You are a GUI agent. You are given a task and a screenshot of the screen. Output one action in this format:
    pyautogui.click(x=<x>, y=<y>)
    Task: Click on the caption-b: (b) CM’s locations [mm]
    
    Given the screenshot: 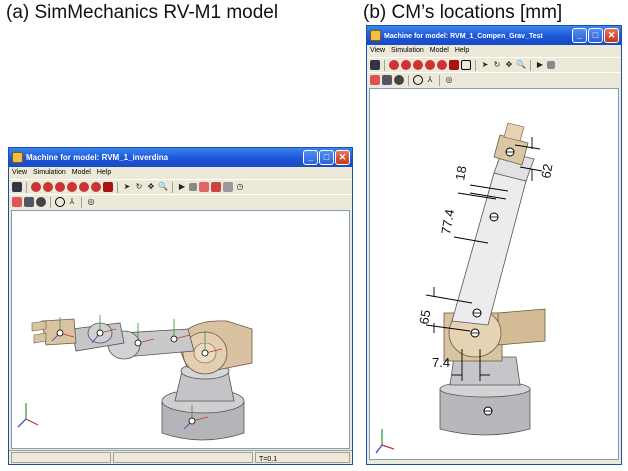 What is the action you would take?
    pyautogui.click(x=463, y=12)
    